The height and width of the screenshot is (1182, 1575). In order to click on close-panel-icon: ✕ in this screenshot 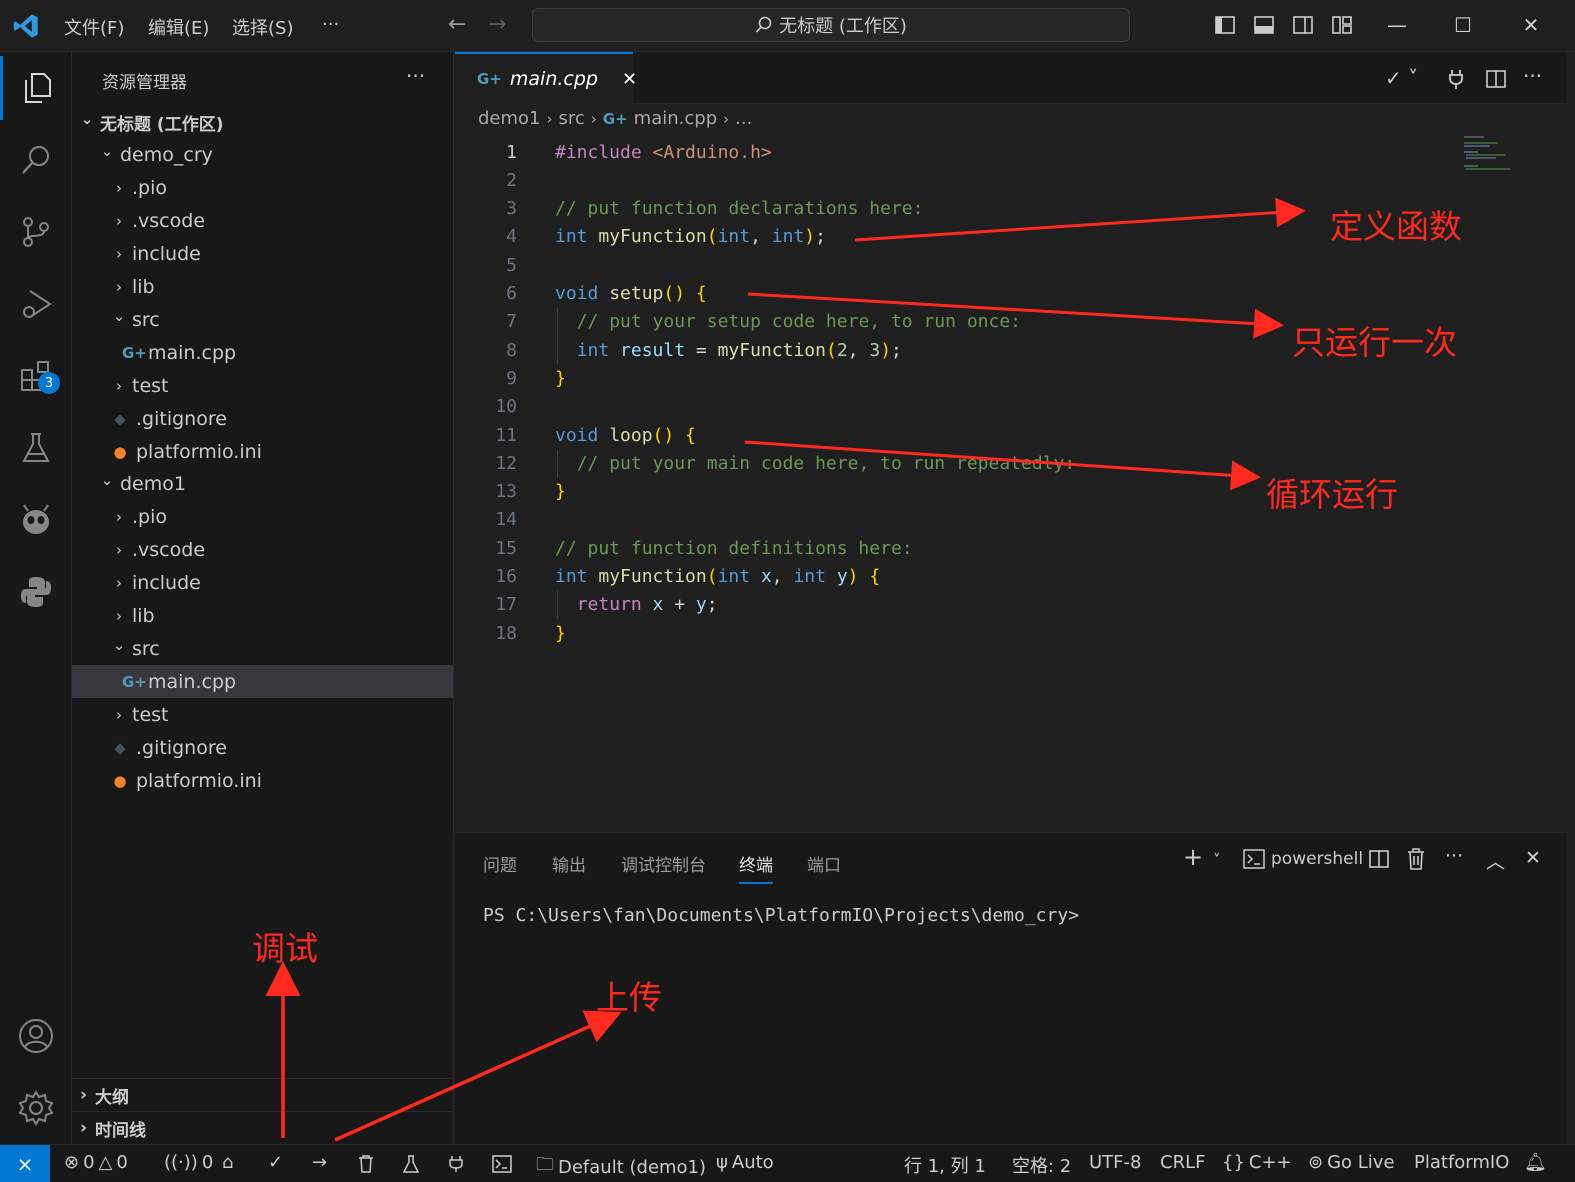, I will do `click(1533, 858)`.